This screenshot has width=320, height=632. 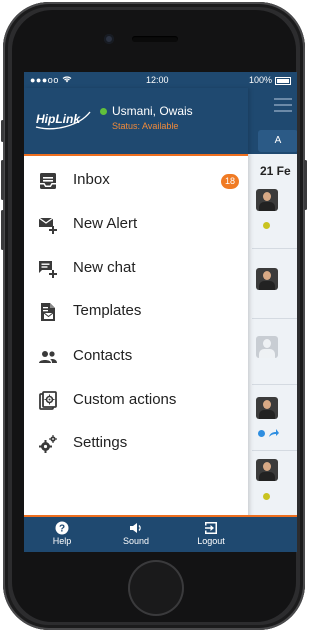 I want to click on battery-indicator: 100%, so click(x=270, y=80).